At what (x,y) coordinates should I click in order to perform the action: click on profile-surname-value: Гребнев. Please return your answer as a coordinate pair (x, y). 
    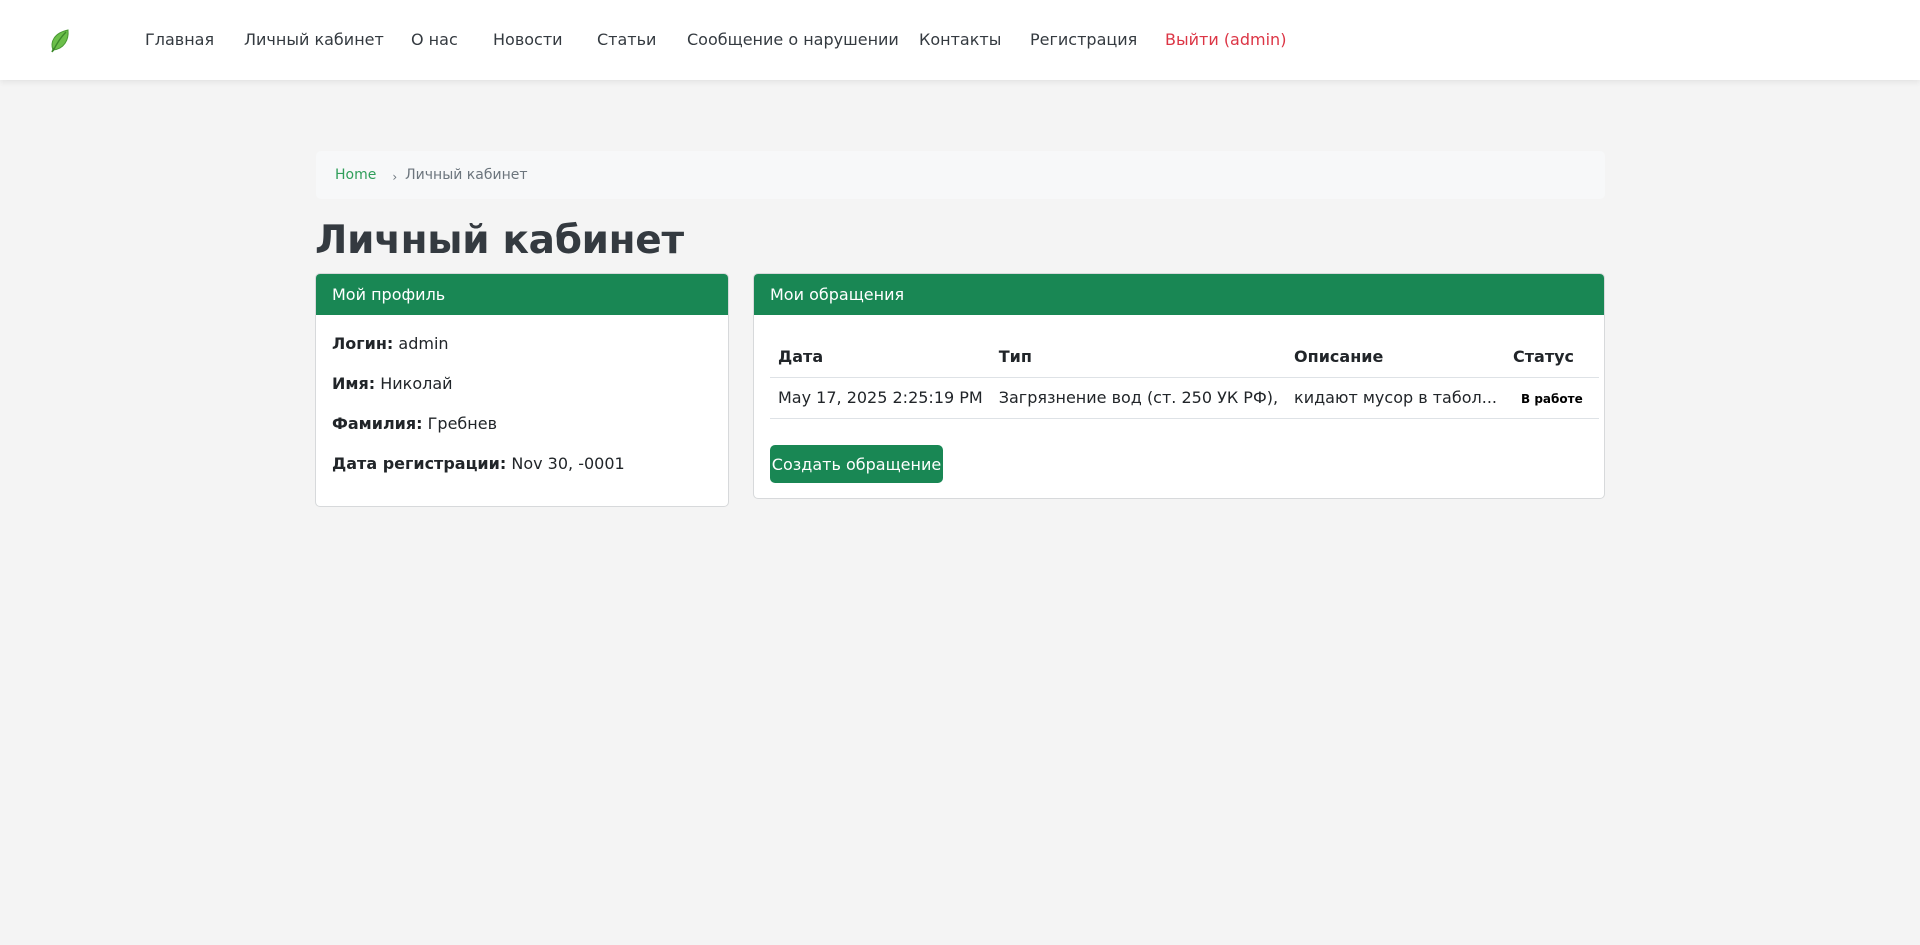
    Looking at the image, I should click on (462, 423).